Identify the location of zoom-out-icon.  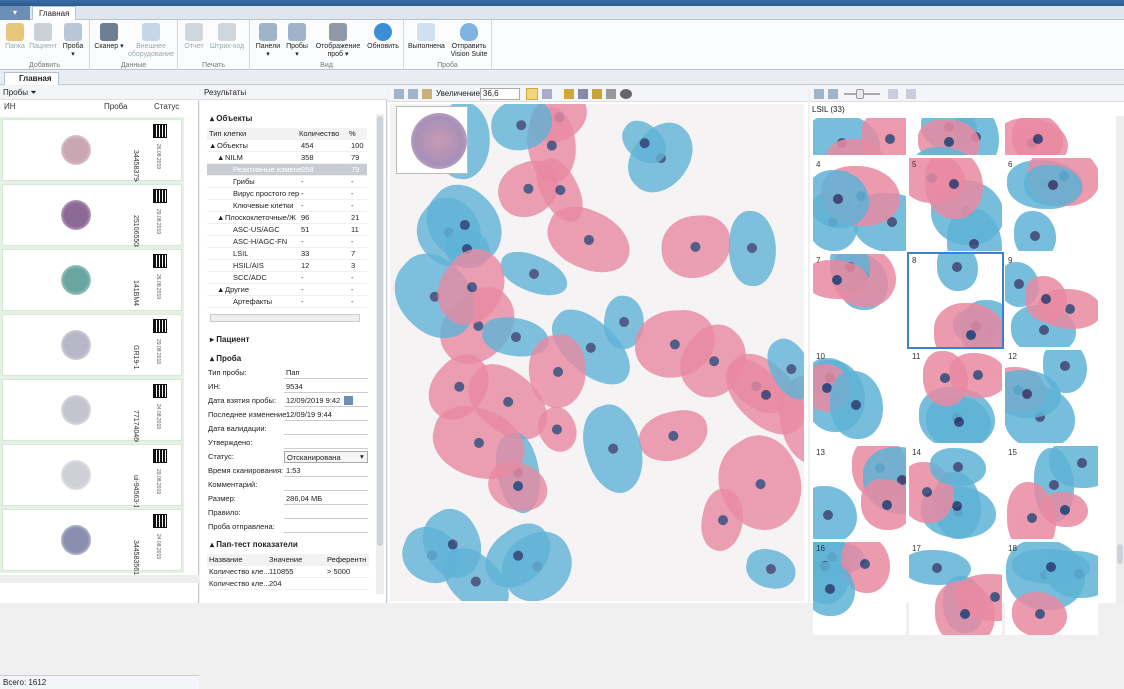
(819, 94).